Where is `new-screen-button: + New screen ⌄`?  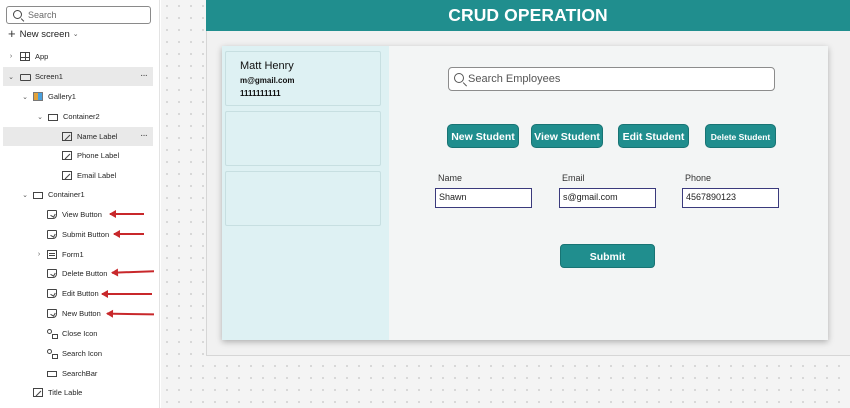 new-screen-button: + New screen ⌄ is located at coordinates (43, 33).